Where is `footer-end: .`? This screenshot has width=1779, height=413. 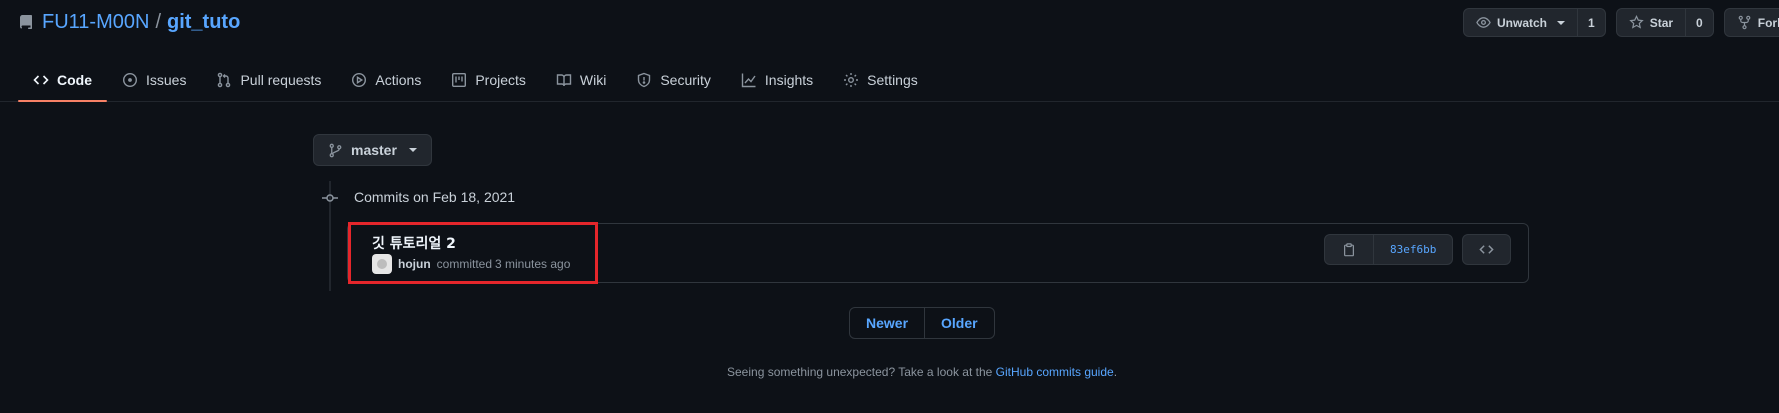
footer-end: . is located at coordinates (1115, 372).